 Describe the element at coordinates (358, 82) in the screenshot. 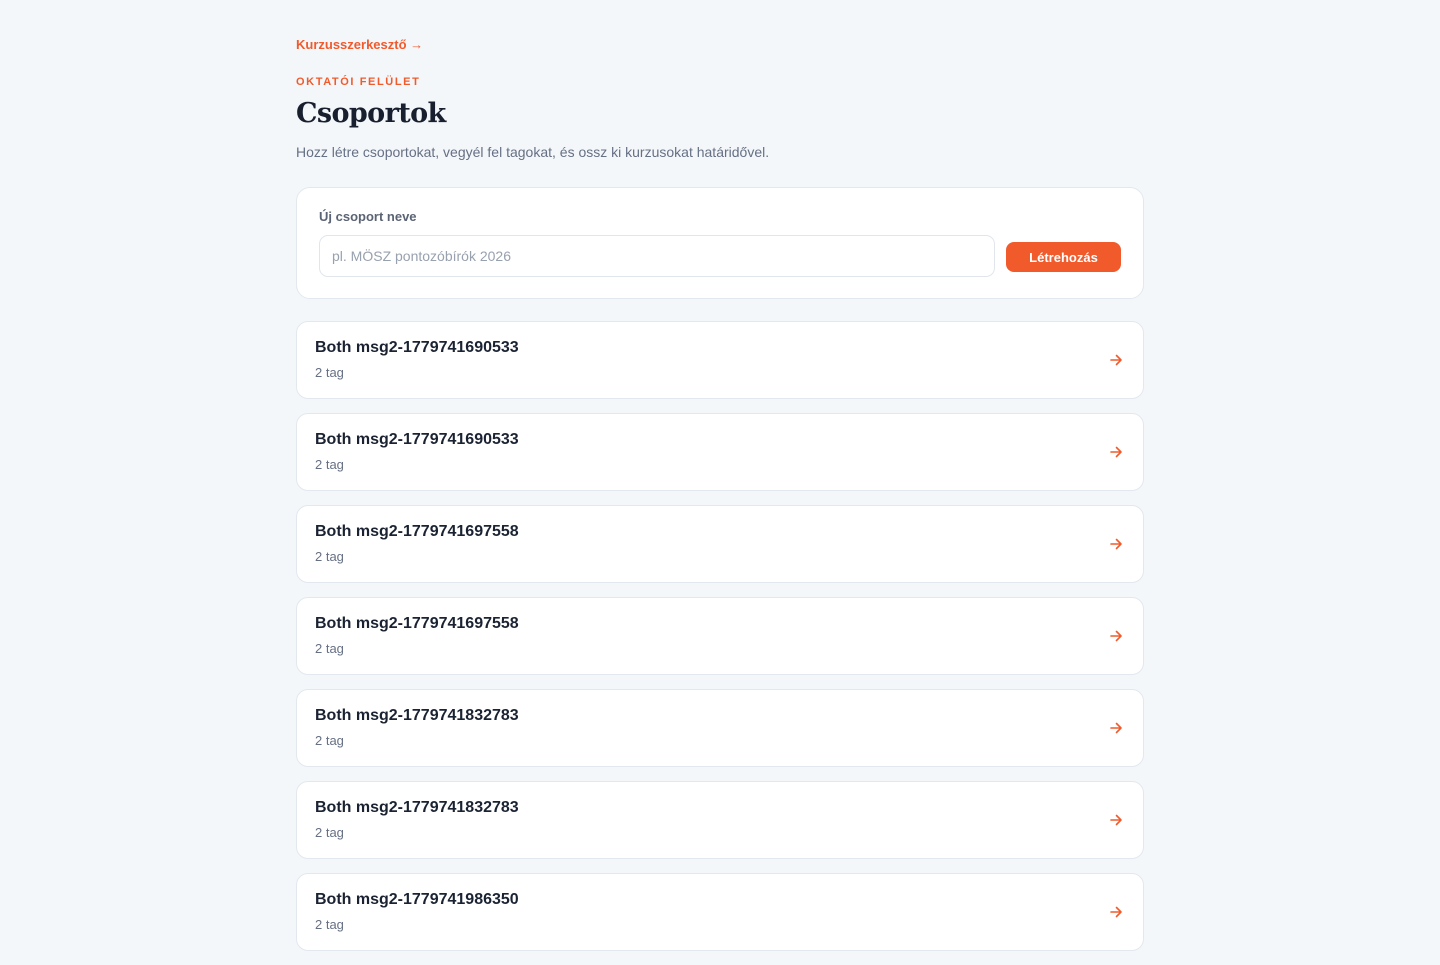

I see `section-eyebrow: OKTATÓI FELÜLET` at that location.